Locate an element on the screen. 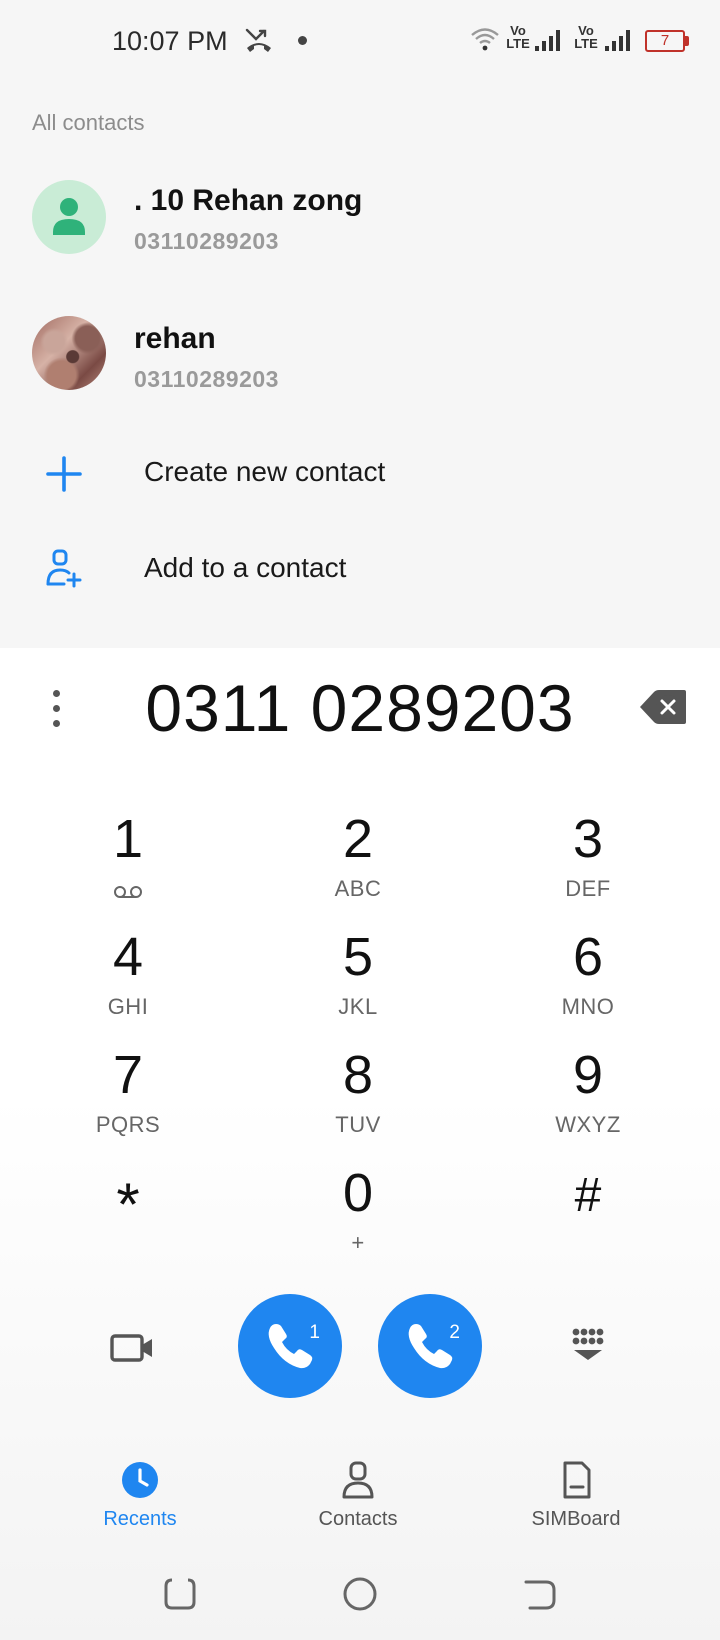 This screenshot has width=720, height=1640. clock-icon is located at coordinates (140, 1480).